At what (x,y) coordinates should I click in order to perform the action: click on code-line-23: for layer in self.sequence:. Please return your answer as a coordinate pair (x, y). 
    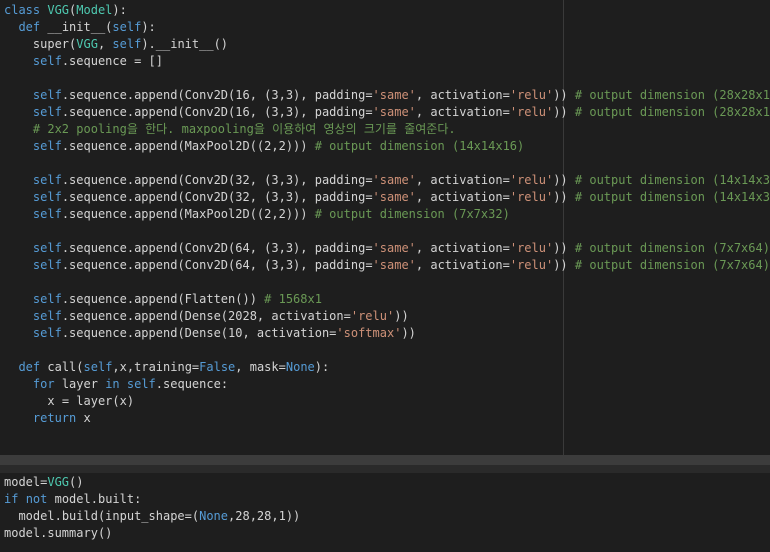
    Looking at the image, I should click on (130, 384).